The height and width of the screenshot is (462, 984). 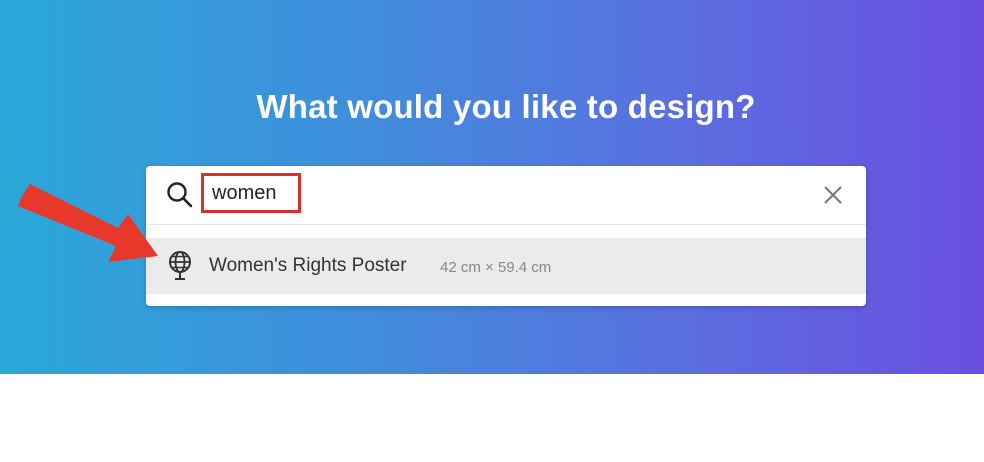 I want to click on result-dimensions: 42 cm × 59.4 cm, so click(x=496, y=267).